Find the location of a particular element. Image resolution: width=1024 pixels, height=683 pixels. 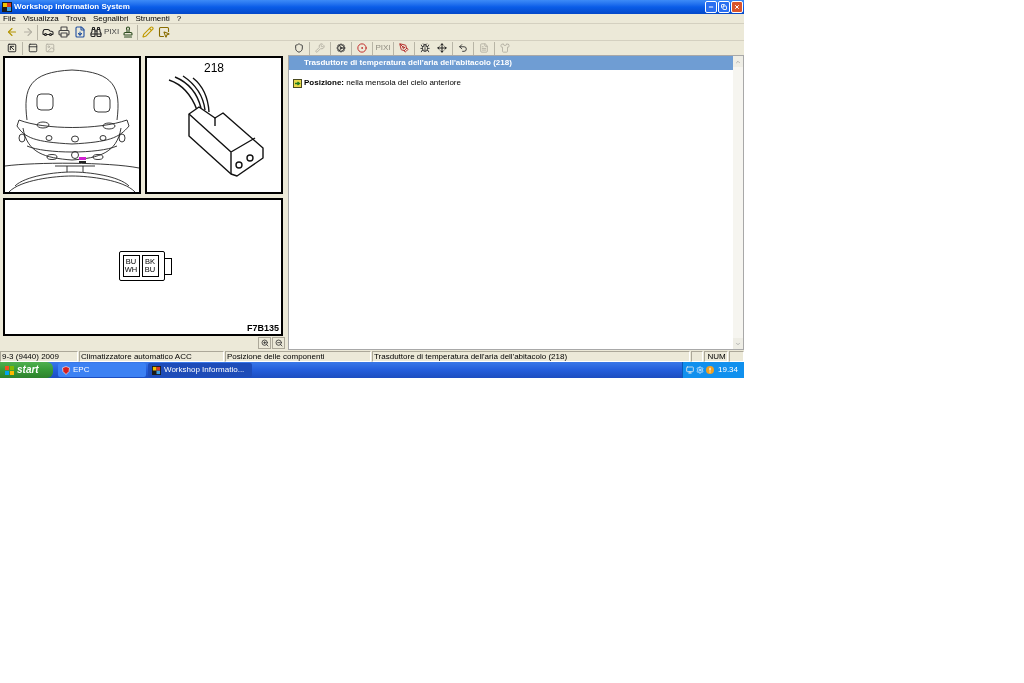

pixi-button: PIXI is located at coordinates (112, 32).